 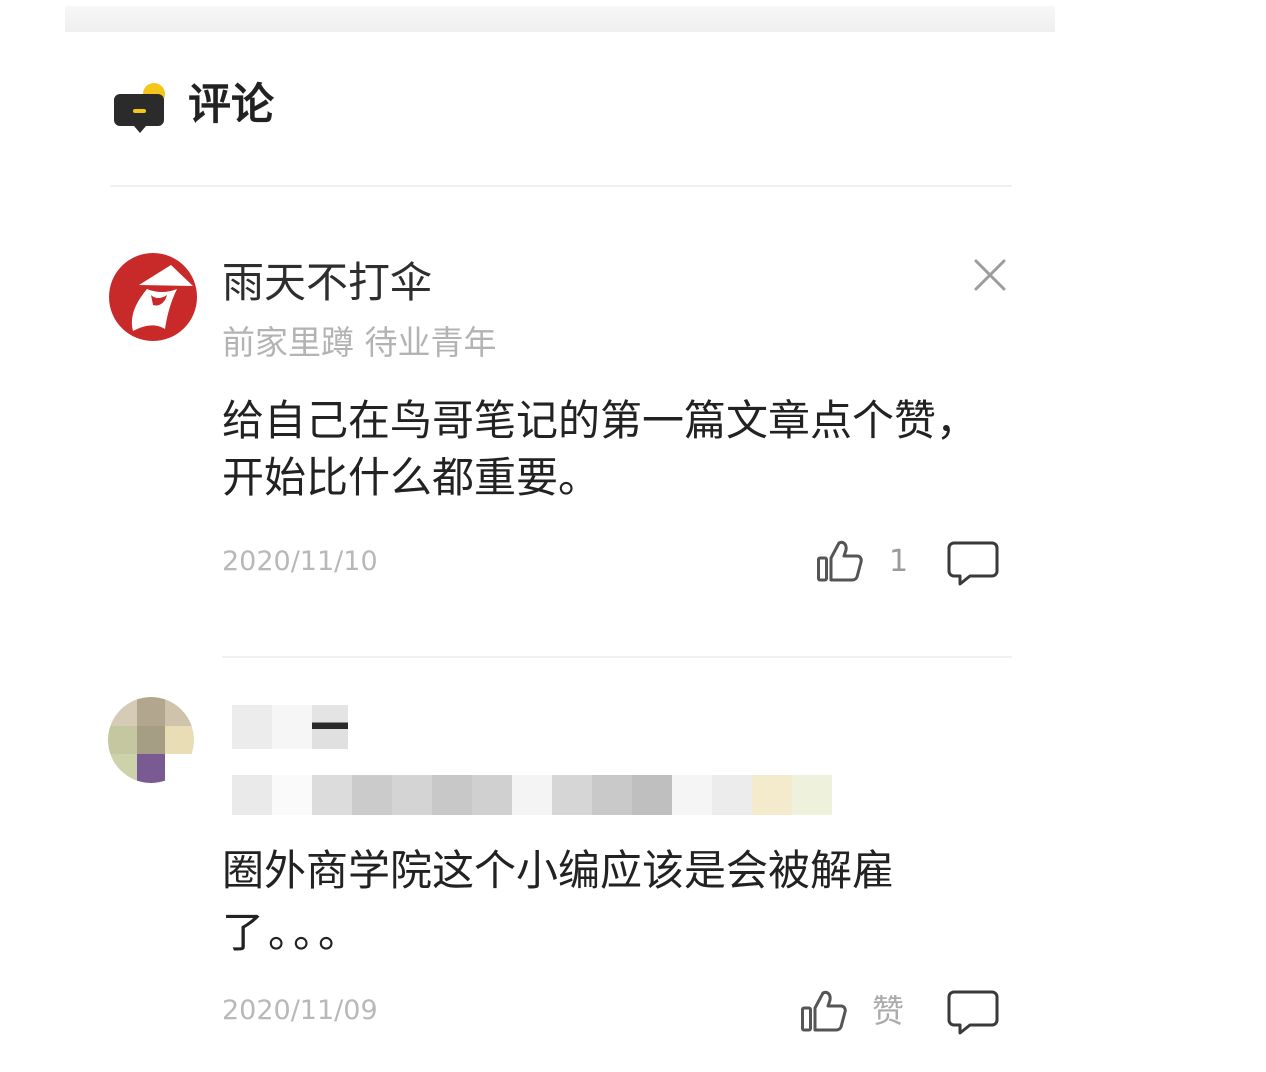 I want to click on comment-text-line: 开始比什么都重要。, so click(x=411, y=477).